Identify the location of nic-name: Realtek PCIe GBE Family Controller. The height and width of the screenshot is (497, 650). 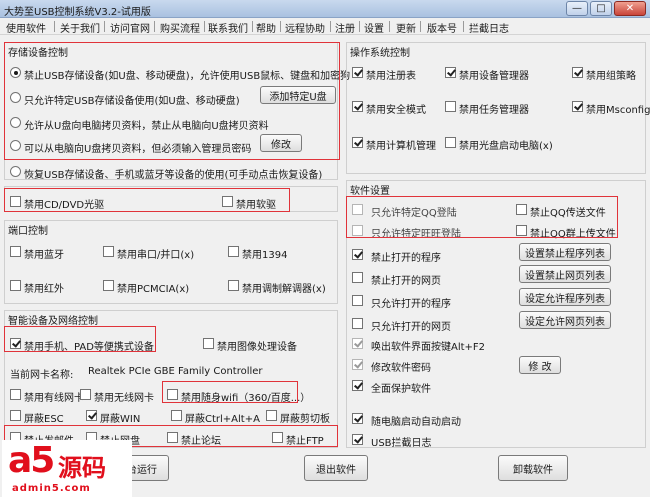
(175, 371).